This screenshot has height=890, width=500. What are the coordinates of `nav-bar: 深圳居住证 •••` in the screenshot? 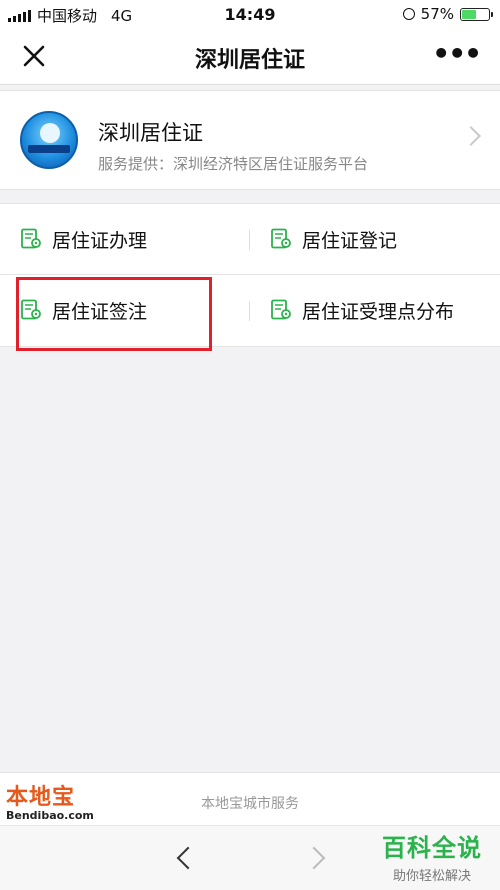 It's located at (250, 57).